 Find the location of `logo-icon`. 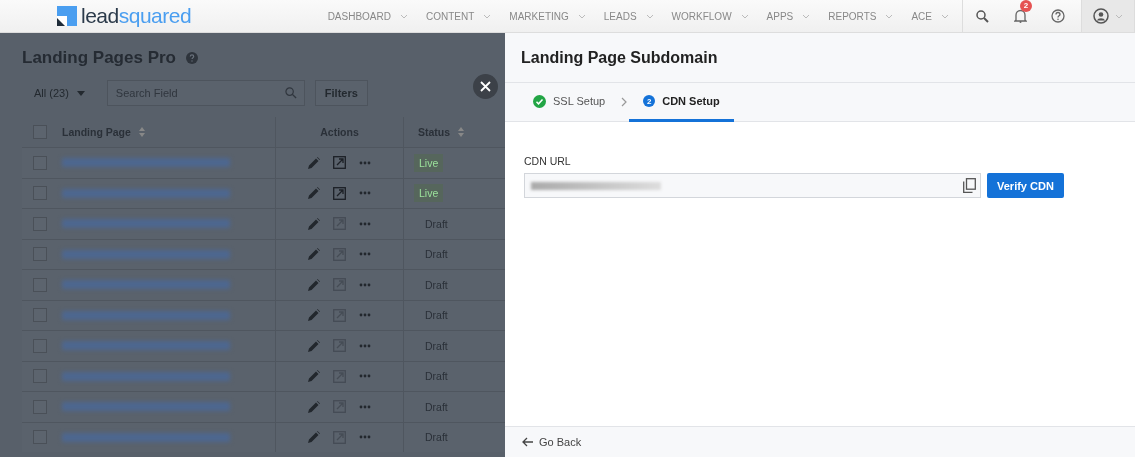

logo-icon is located at coordinates (67, 16).